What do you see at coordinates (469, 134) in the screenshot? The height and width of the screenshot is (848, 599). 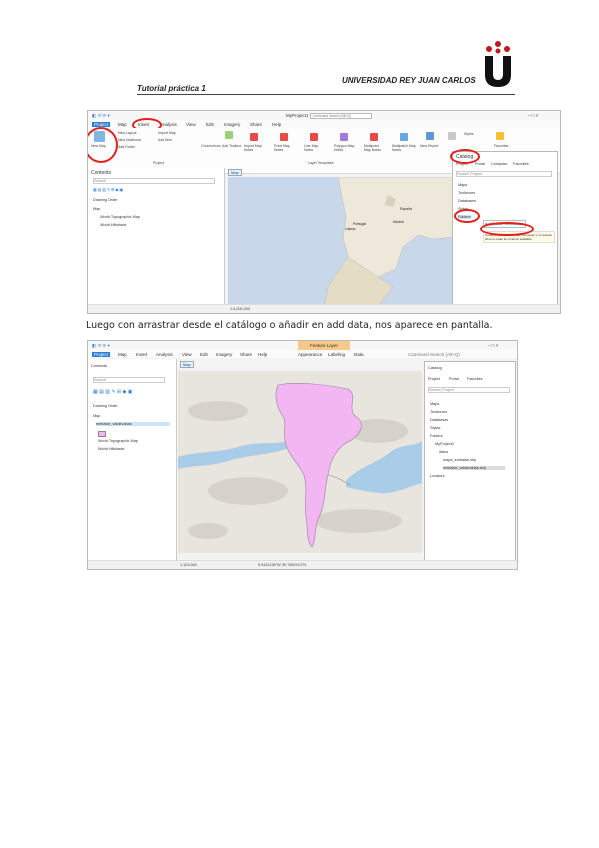 I see `styles-label: Styles` at bounding box center [469, 134].